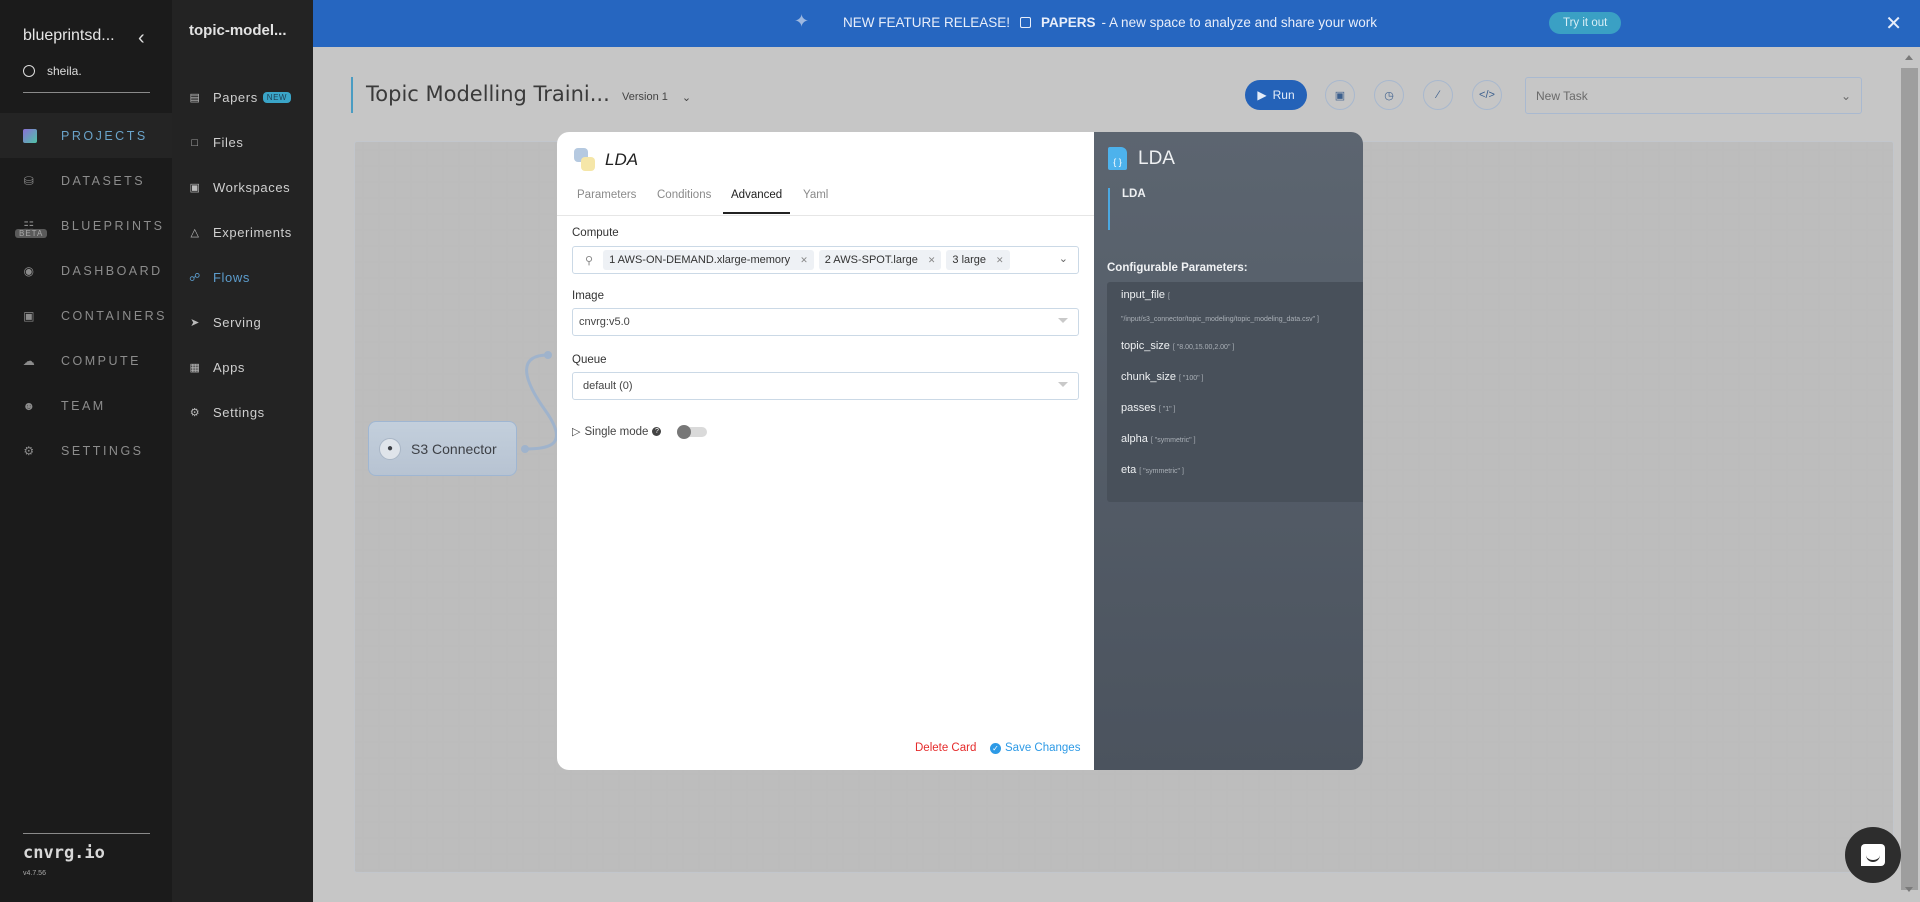 This screenshot has height=902, width=1920. I want to click on project-nav-settings: ⚙ Settings, so click(240, 412).